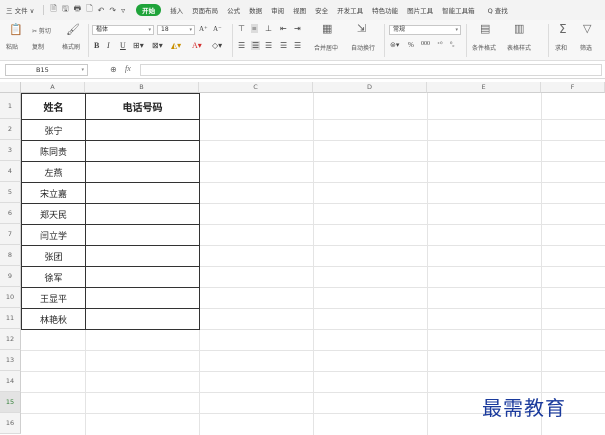  What do you see at coordinates (53, 214) in the screenshot?
I see `name-cell: 郑天民` at bounding box center [53, 214].